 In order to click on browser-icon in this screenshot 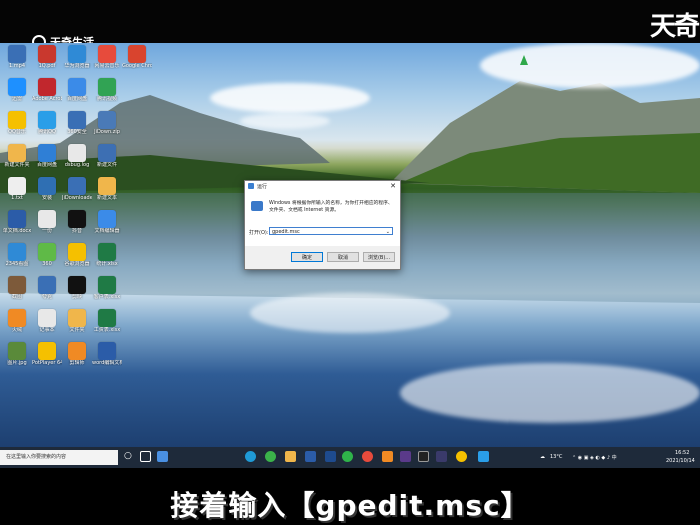, I will do `click(270, 456)`.